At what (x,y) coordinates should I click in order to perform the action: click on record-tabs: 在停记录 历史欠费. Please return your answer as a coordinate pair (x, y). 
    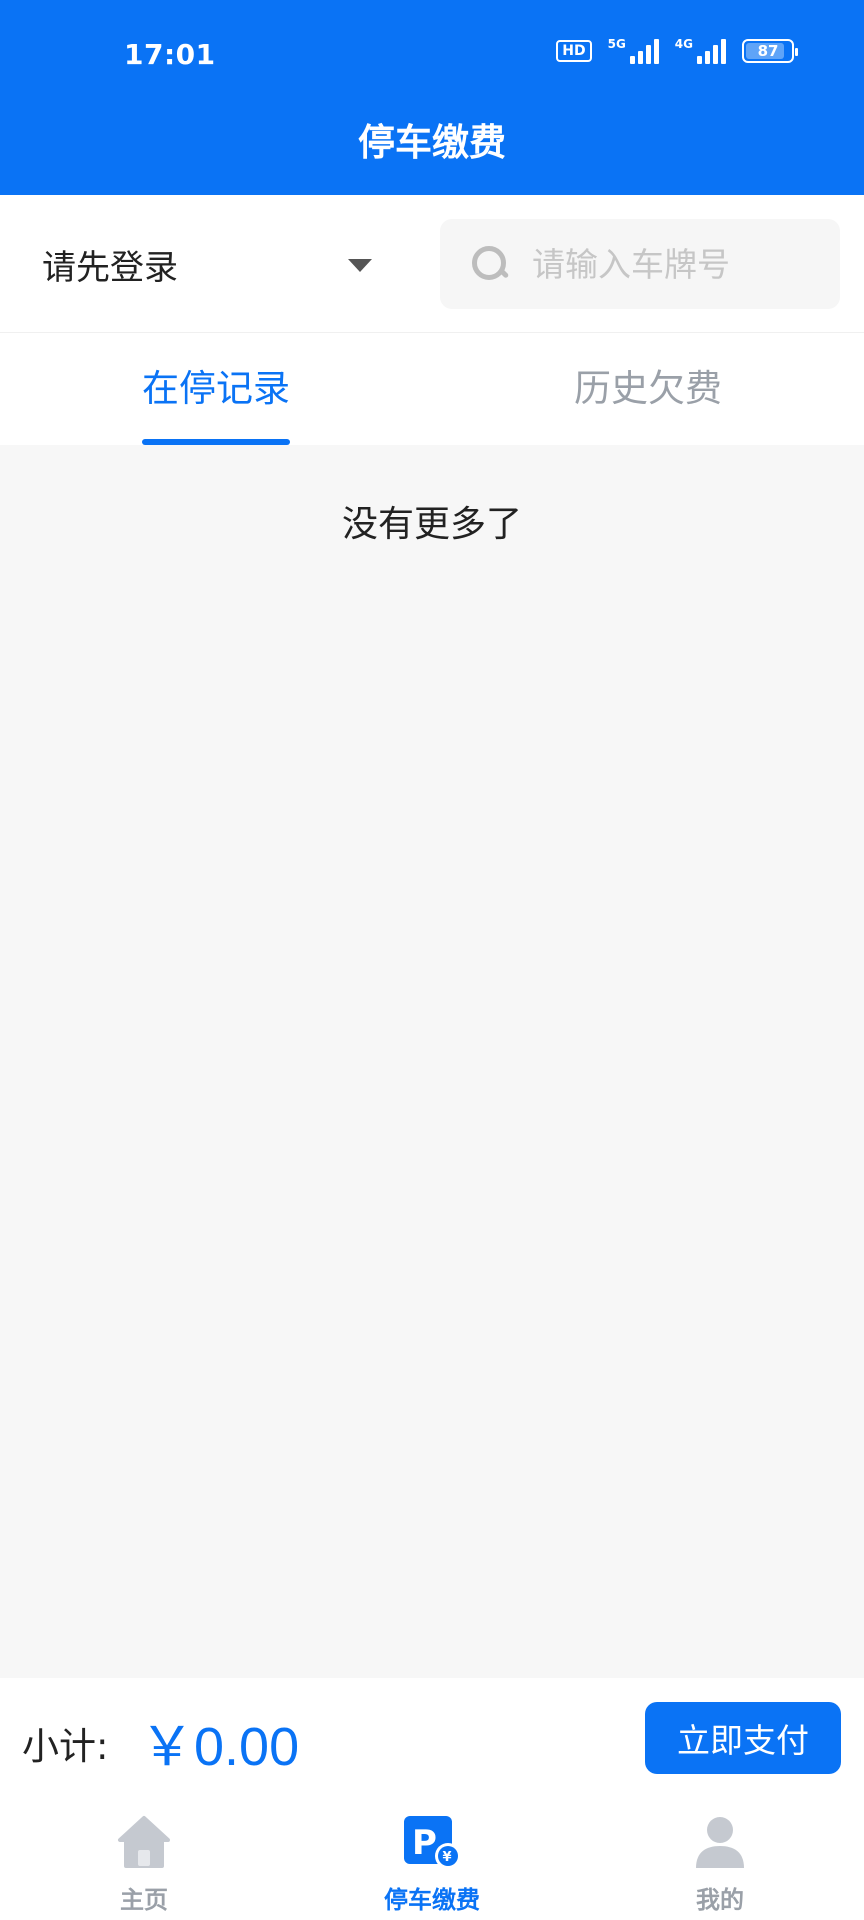
    Looking at the image, I should click on (432, 389).